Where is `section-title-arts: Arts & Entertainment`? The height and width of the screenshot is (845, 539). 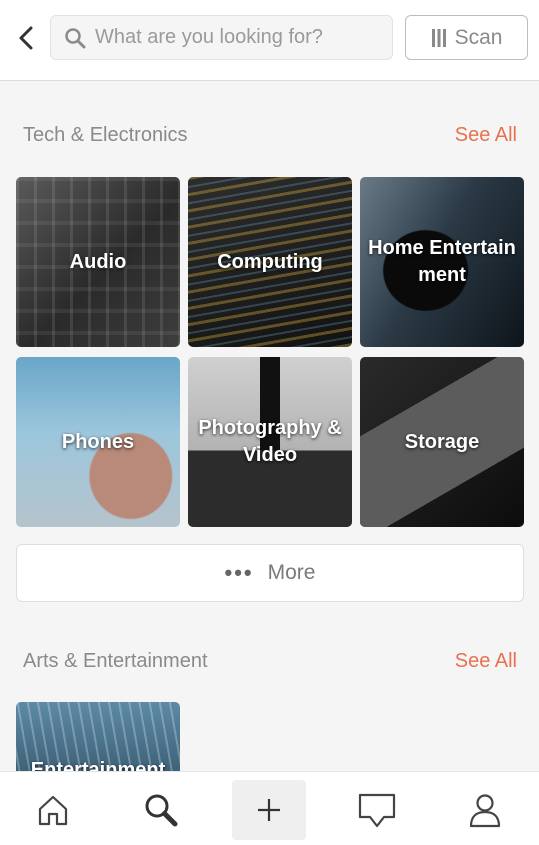 section-title-arts: Arts & Entertainment is located at coordinates (115, 661).